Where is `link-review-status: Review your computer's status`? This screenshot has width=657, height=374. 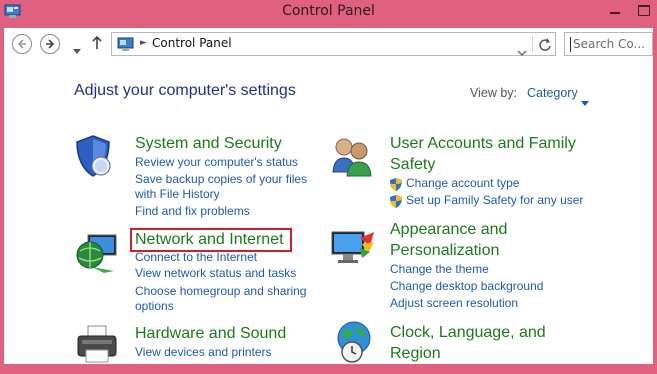 link-review-status: Review your computer's status is located at coordinates (216, 162).